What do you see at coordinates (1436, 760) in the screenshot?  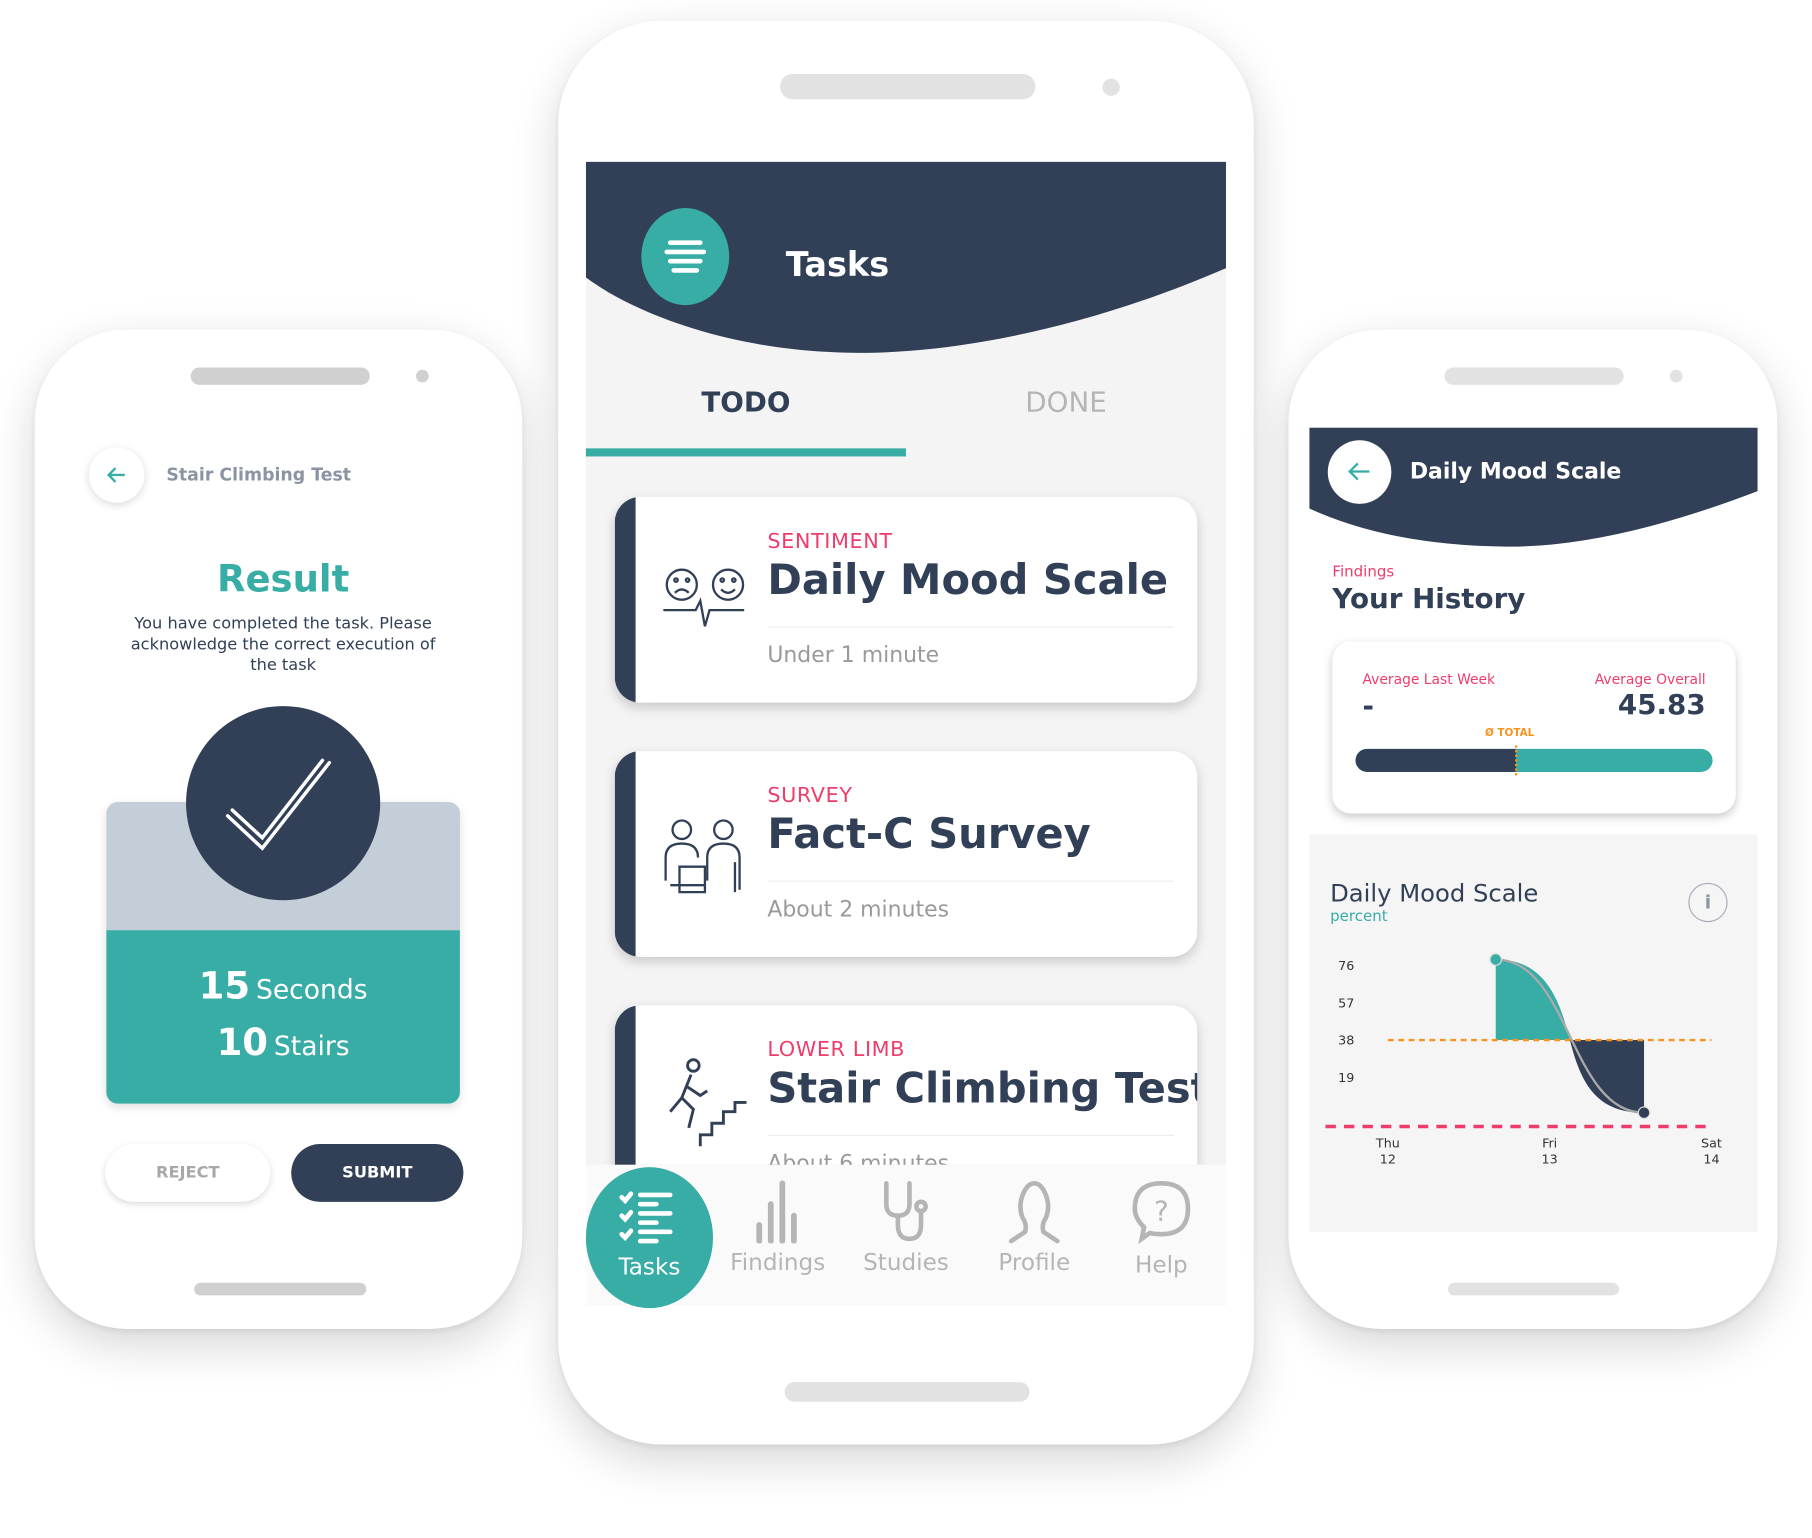 I see `progress-fill` at bounding box center [1436, 760].